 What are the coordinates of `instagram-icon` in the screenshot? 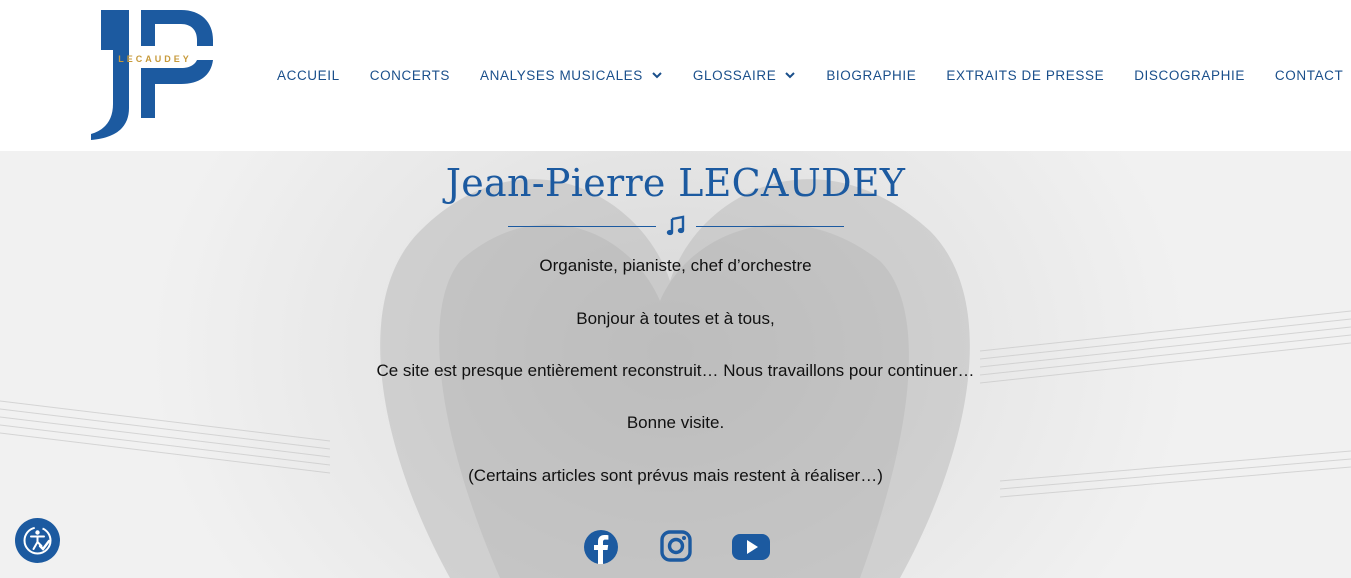 It's located at (676, 546).